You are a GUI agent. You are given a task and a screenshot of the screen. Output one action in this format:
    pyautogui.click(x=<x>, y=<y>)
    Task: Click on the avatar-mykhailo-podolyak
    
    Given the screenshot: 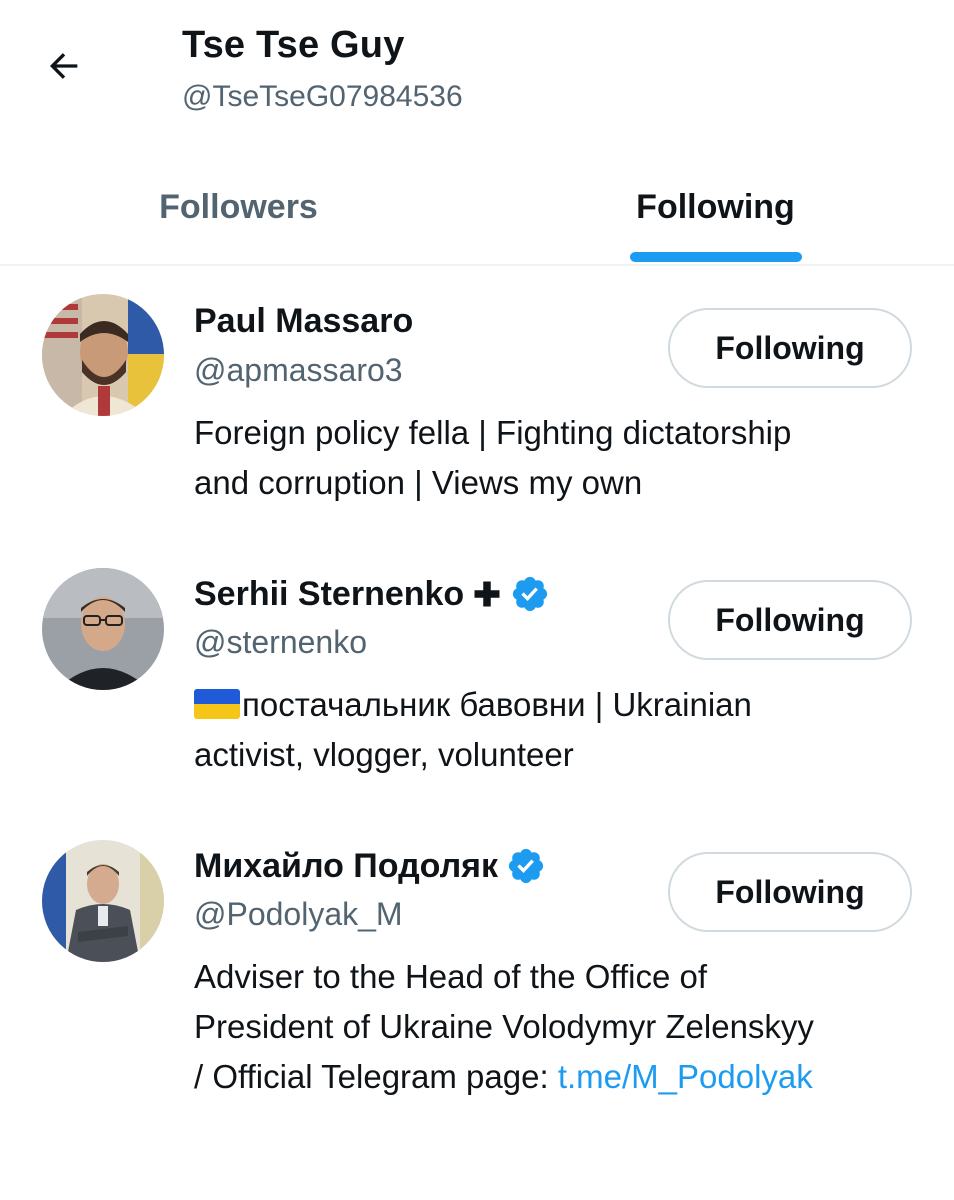 What is the action you would take?
    pyautogui.click(x=103, y=901)
    